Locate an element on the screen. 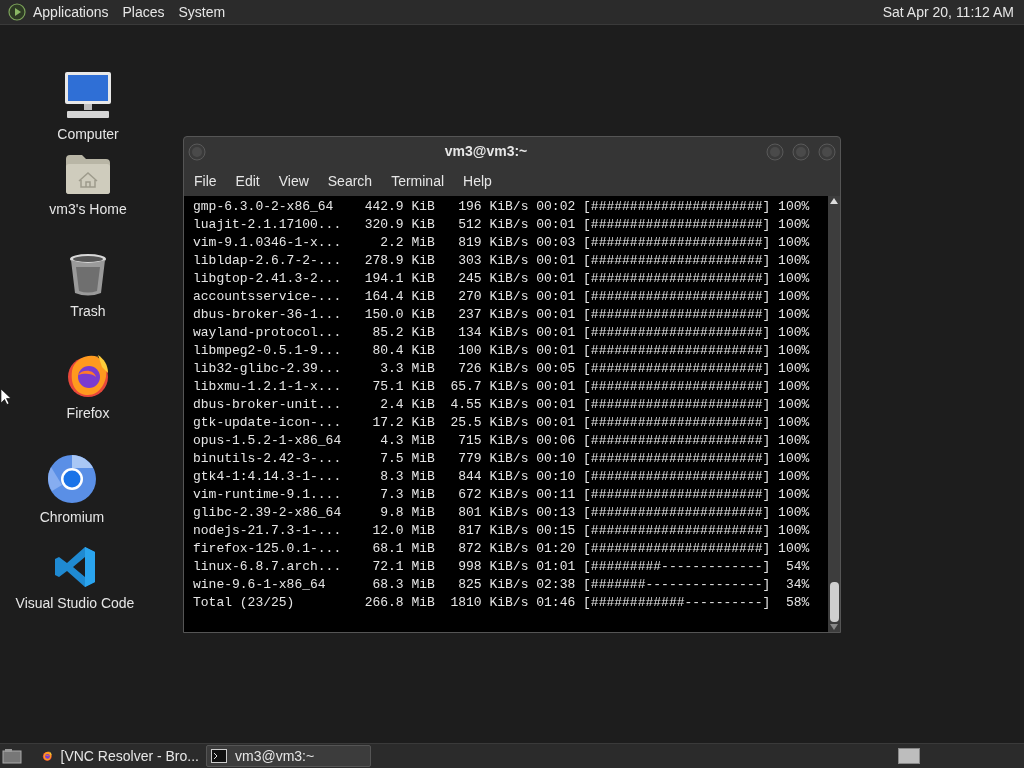 This screenshot has height=768, width=1024. terminal-line: luajit-2.1.17100... 320.9 KiB 512 KiB/s 00:01 [######################] 100% is located at coordinates (501, 225).